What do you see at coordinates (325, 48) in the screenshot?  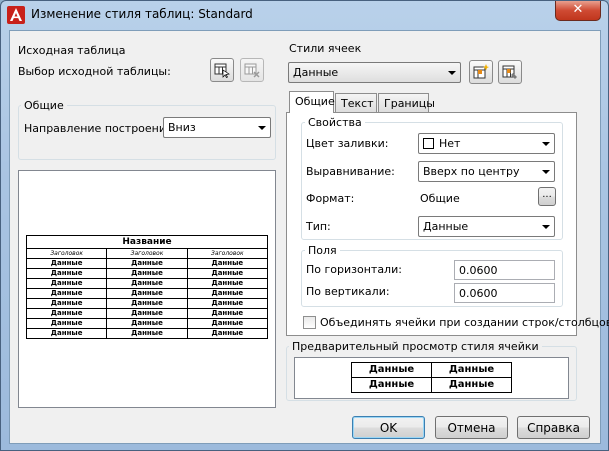 I see `cell-styles-group-title: Стили ячеек` at bounding box center [325, 48].